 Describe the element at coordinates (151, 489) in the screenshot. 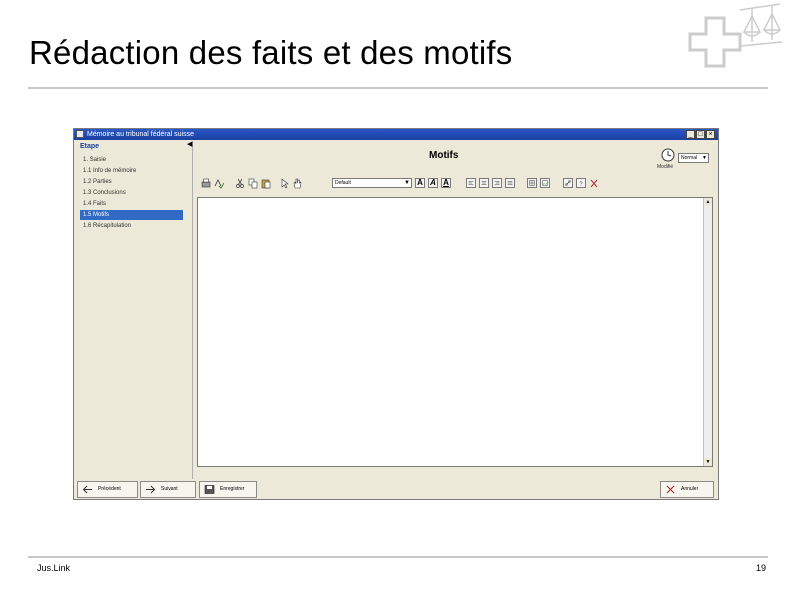

I see `arrow-right-icon` at that location.